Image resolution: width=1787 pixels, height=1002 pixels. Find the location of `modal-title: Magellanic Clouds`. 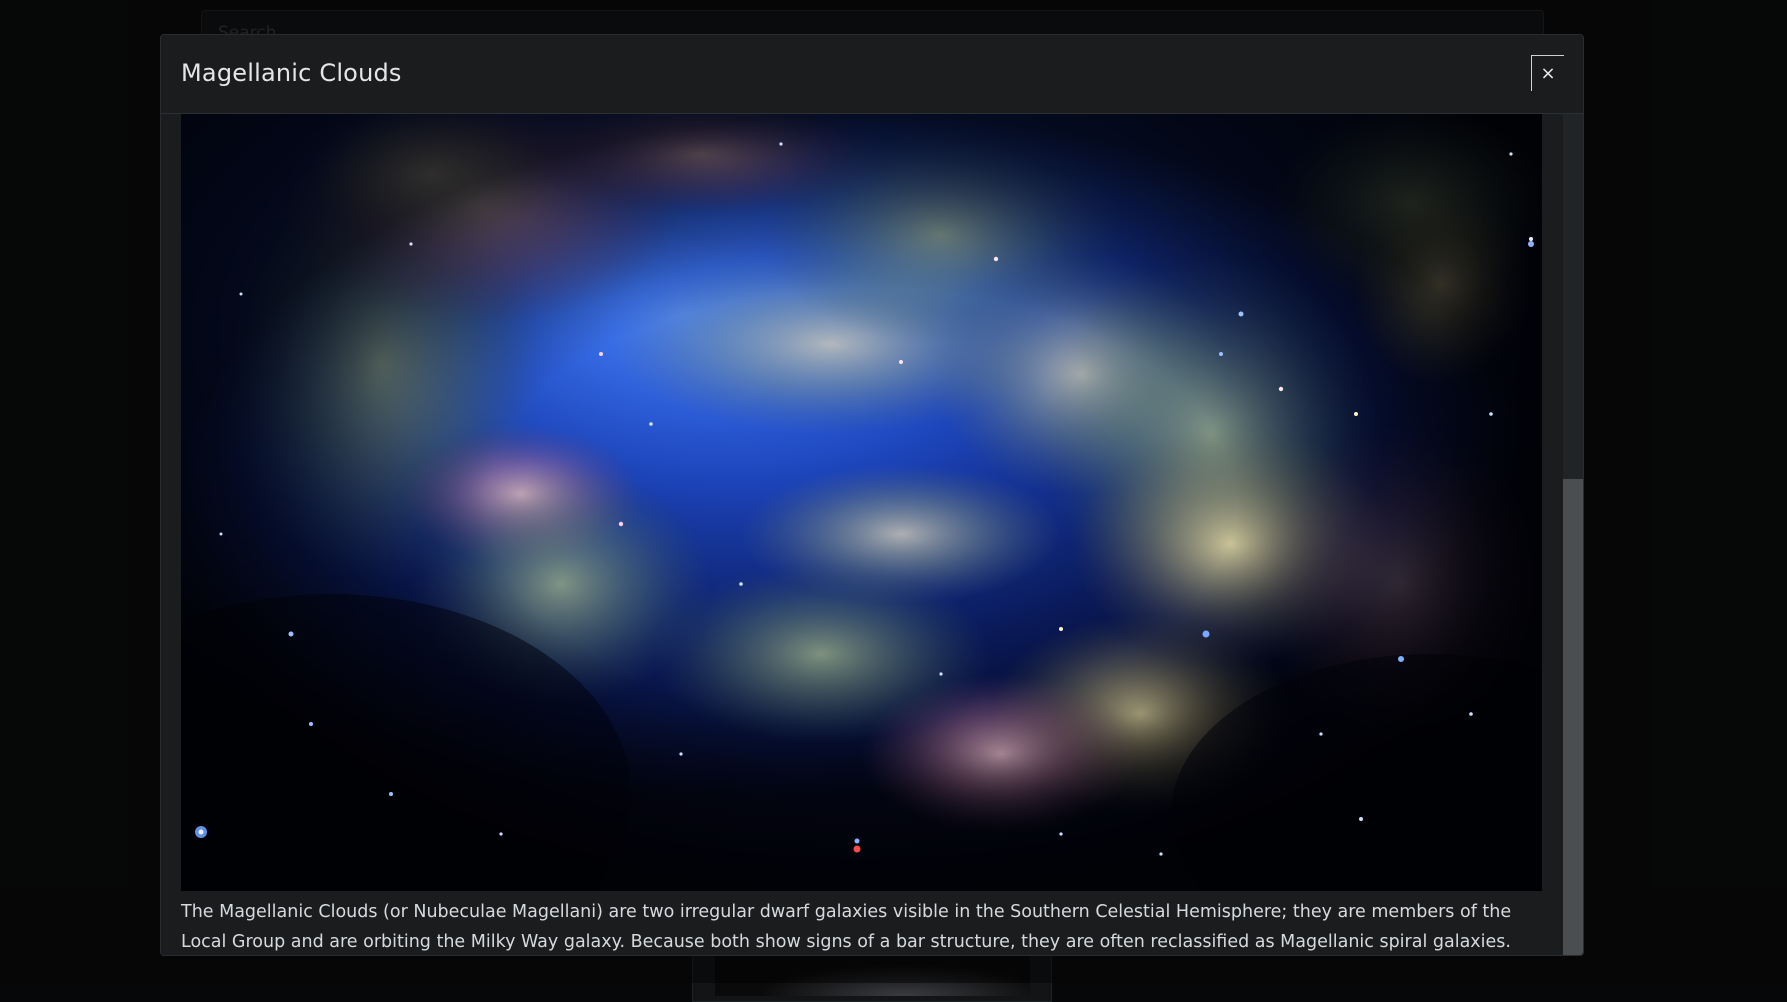

modal-title: Magellanic Clouds is located at coordinates (291, 73).